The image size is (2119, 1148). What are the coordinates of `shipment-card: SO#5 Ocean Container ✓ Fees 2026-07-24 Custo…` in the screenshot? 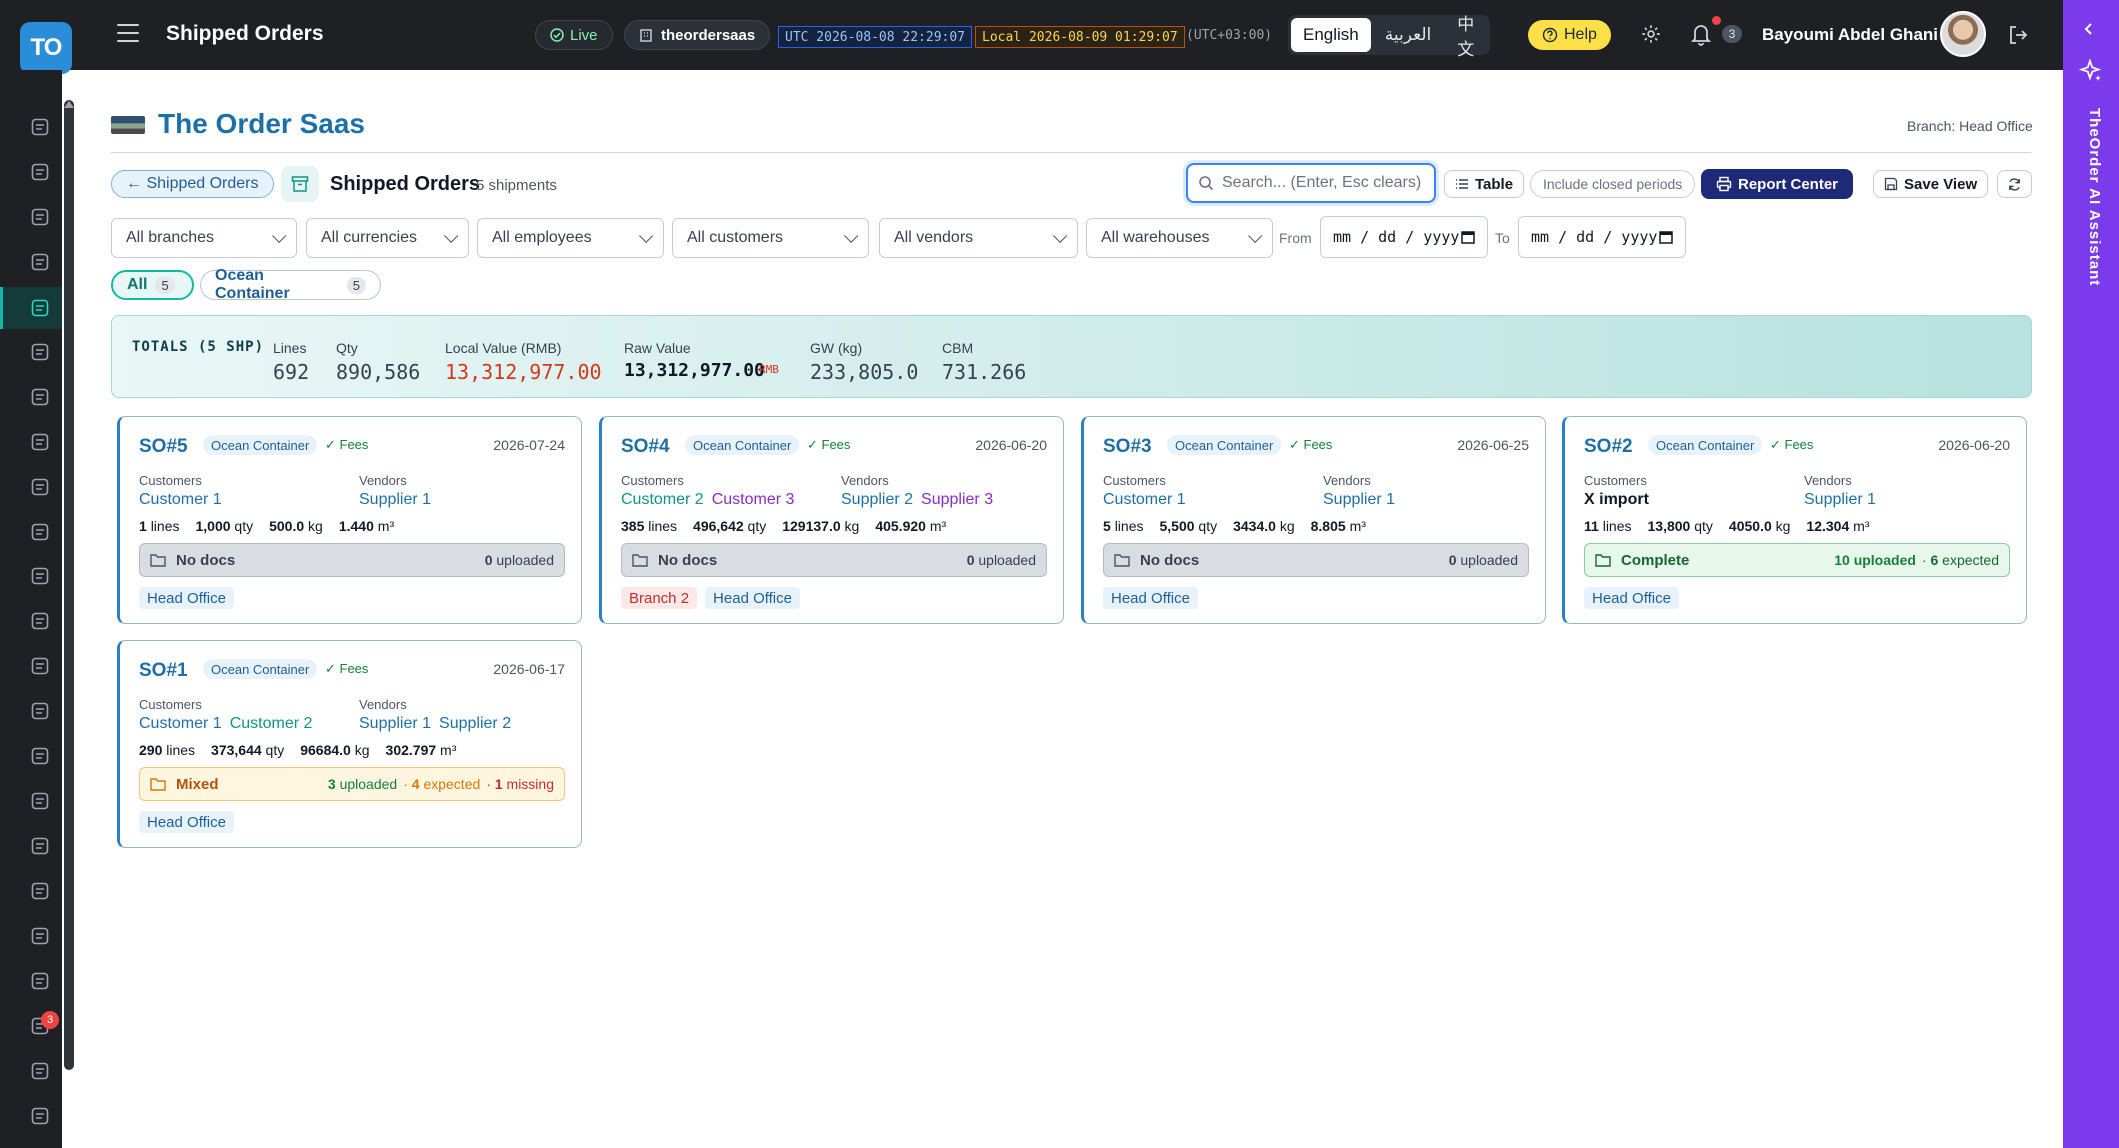 It's located at (349, 520).